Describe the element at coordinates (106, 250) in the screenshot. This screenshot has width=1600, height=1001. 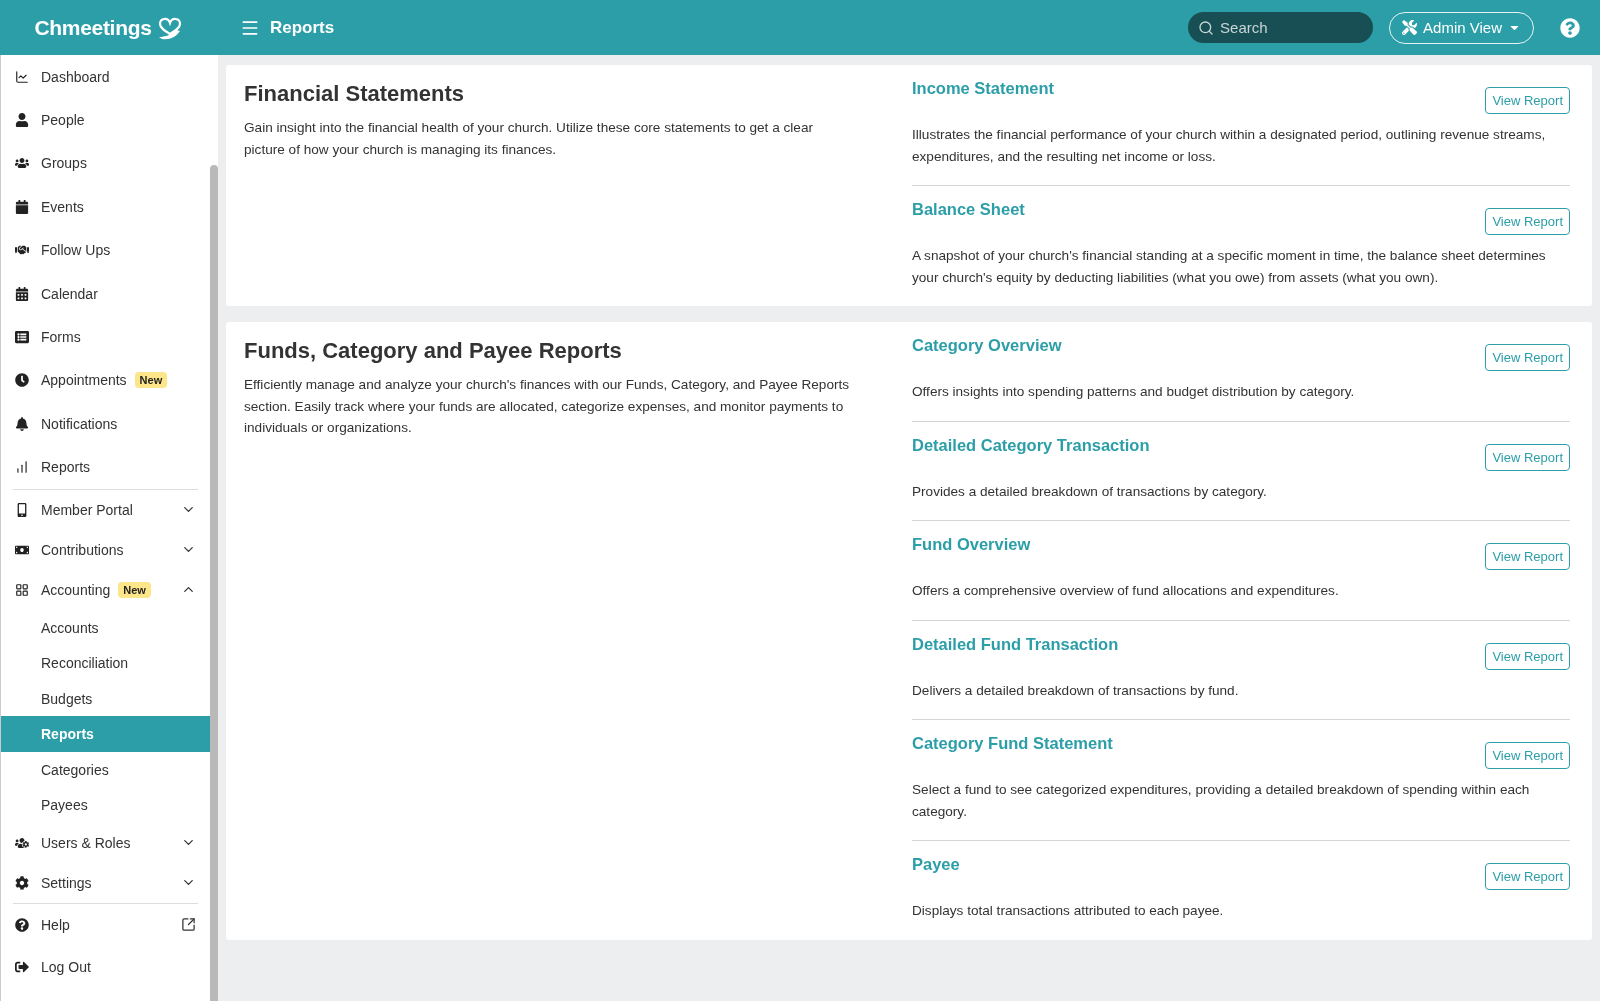
I see `sidebar-item: Follow Ups` at that location.